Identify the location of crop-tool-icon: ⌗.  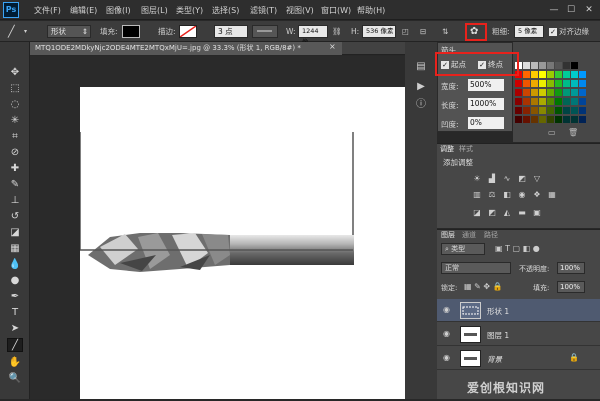
(15, 137).